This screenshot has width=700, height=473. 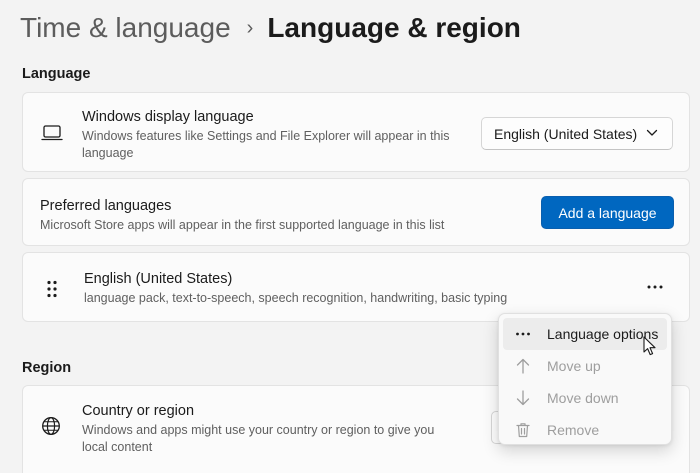 What do you see at coordinates (51, 426) in the screenshot?
I see `globe-icon` at bounding box center [51, 426].